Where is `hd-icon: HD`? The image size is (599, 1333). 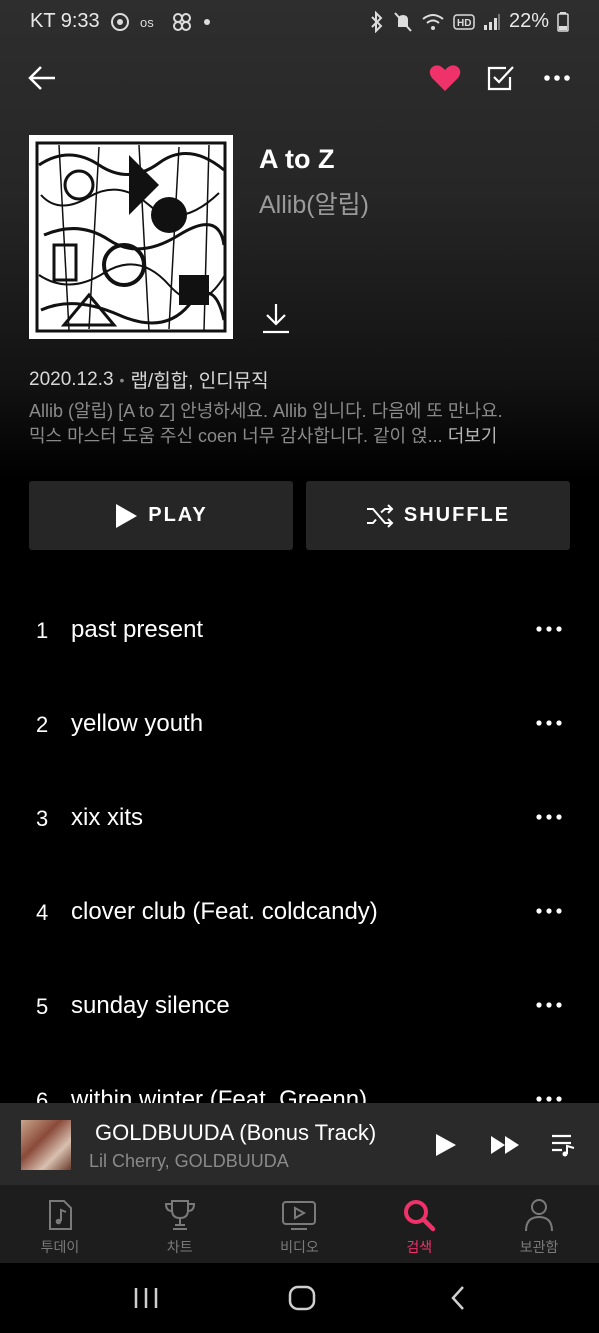 hd-icon: HD is located at coordinates (464, 21).